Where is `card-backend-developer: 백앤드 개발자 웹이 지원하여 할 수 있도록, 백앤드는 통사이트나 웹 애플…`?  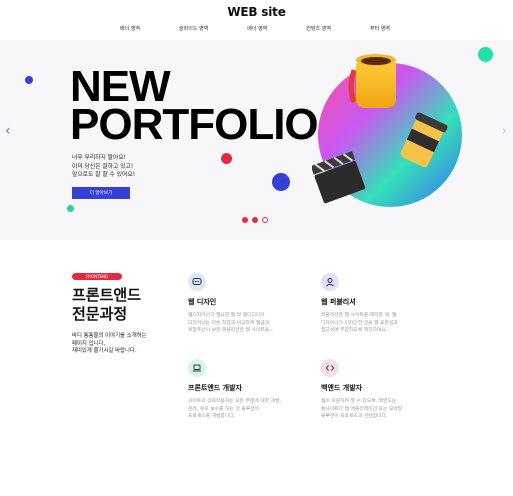 card-backend-developer: 백앤드 개발자 웹이 지원하여 할 수 있도록, 백앤드는 통사이트나 웹 애플… is located at coordinates (386, 390).